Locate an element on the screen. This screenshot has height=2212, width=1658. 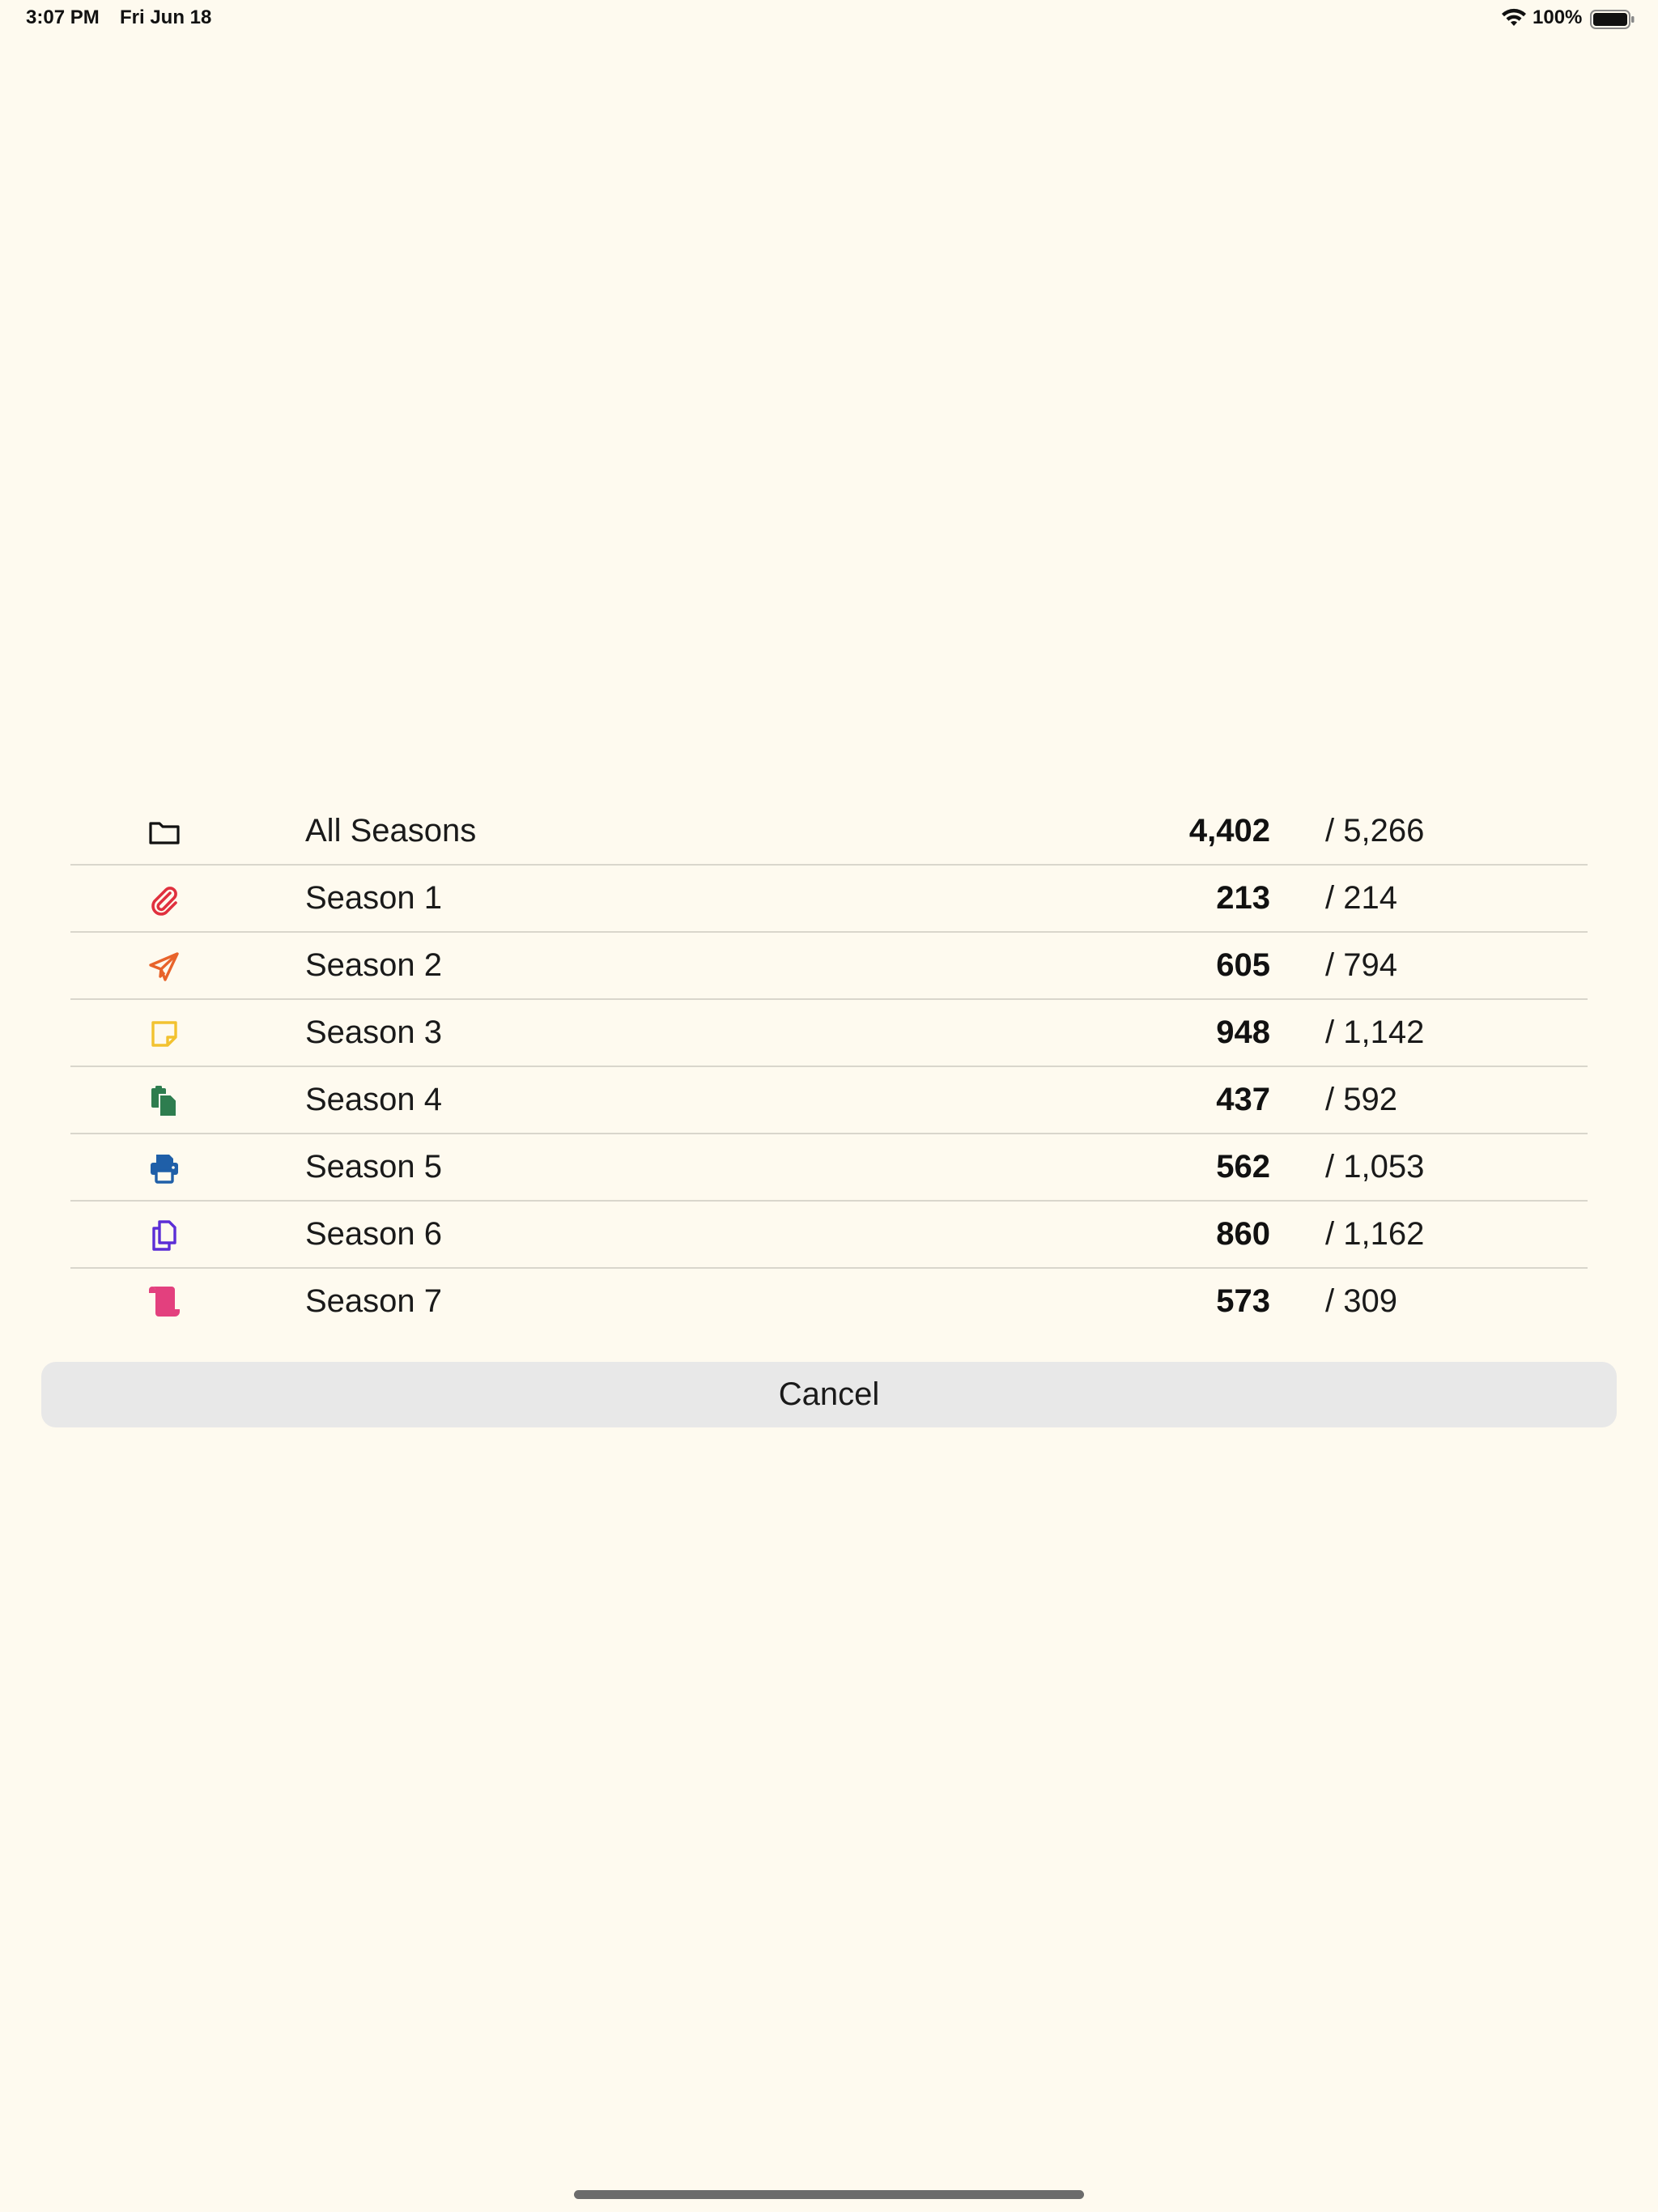
row-label: Season 6 is located at coordinates (374, 1234).